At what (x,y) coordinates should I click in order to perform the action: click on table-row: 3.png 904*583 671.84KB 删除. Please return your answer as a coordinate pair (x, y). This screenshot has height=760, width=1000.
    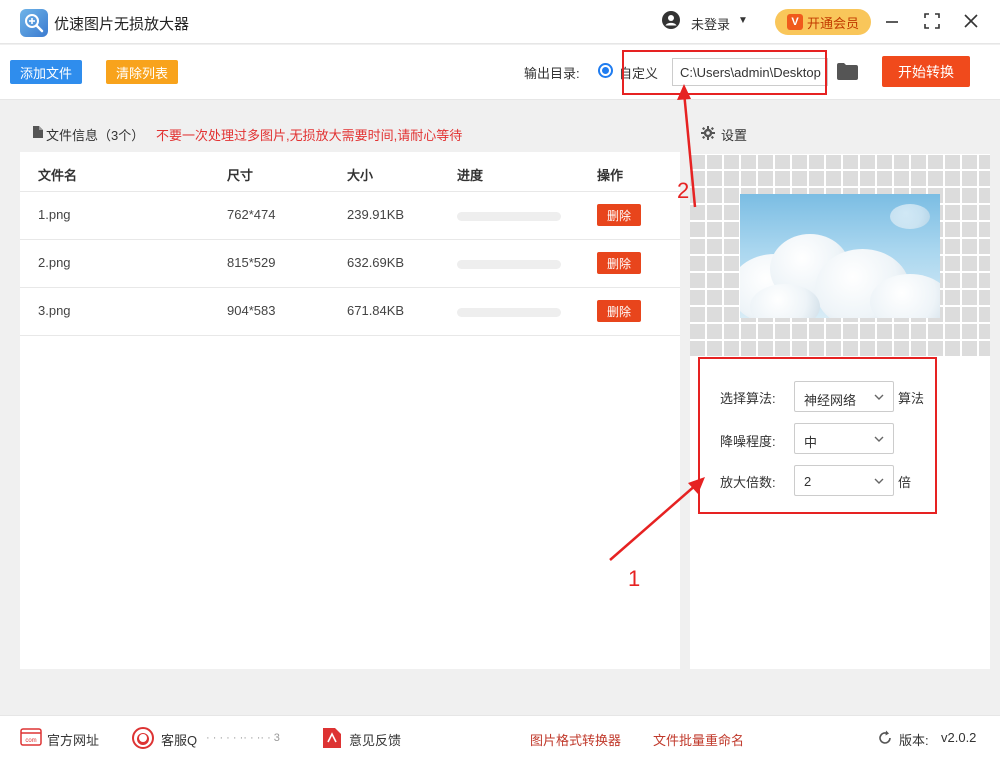
    Looking at the image, I should click on (350, 311).